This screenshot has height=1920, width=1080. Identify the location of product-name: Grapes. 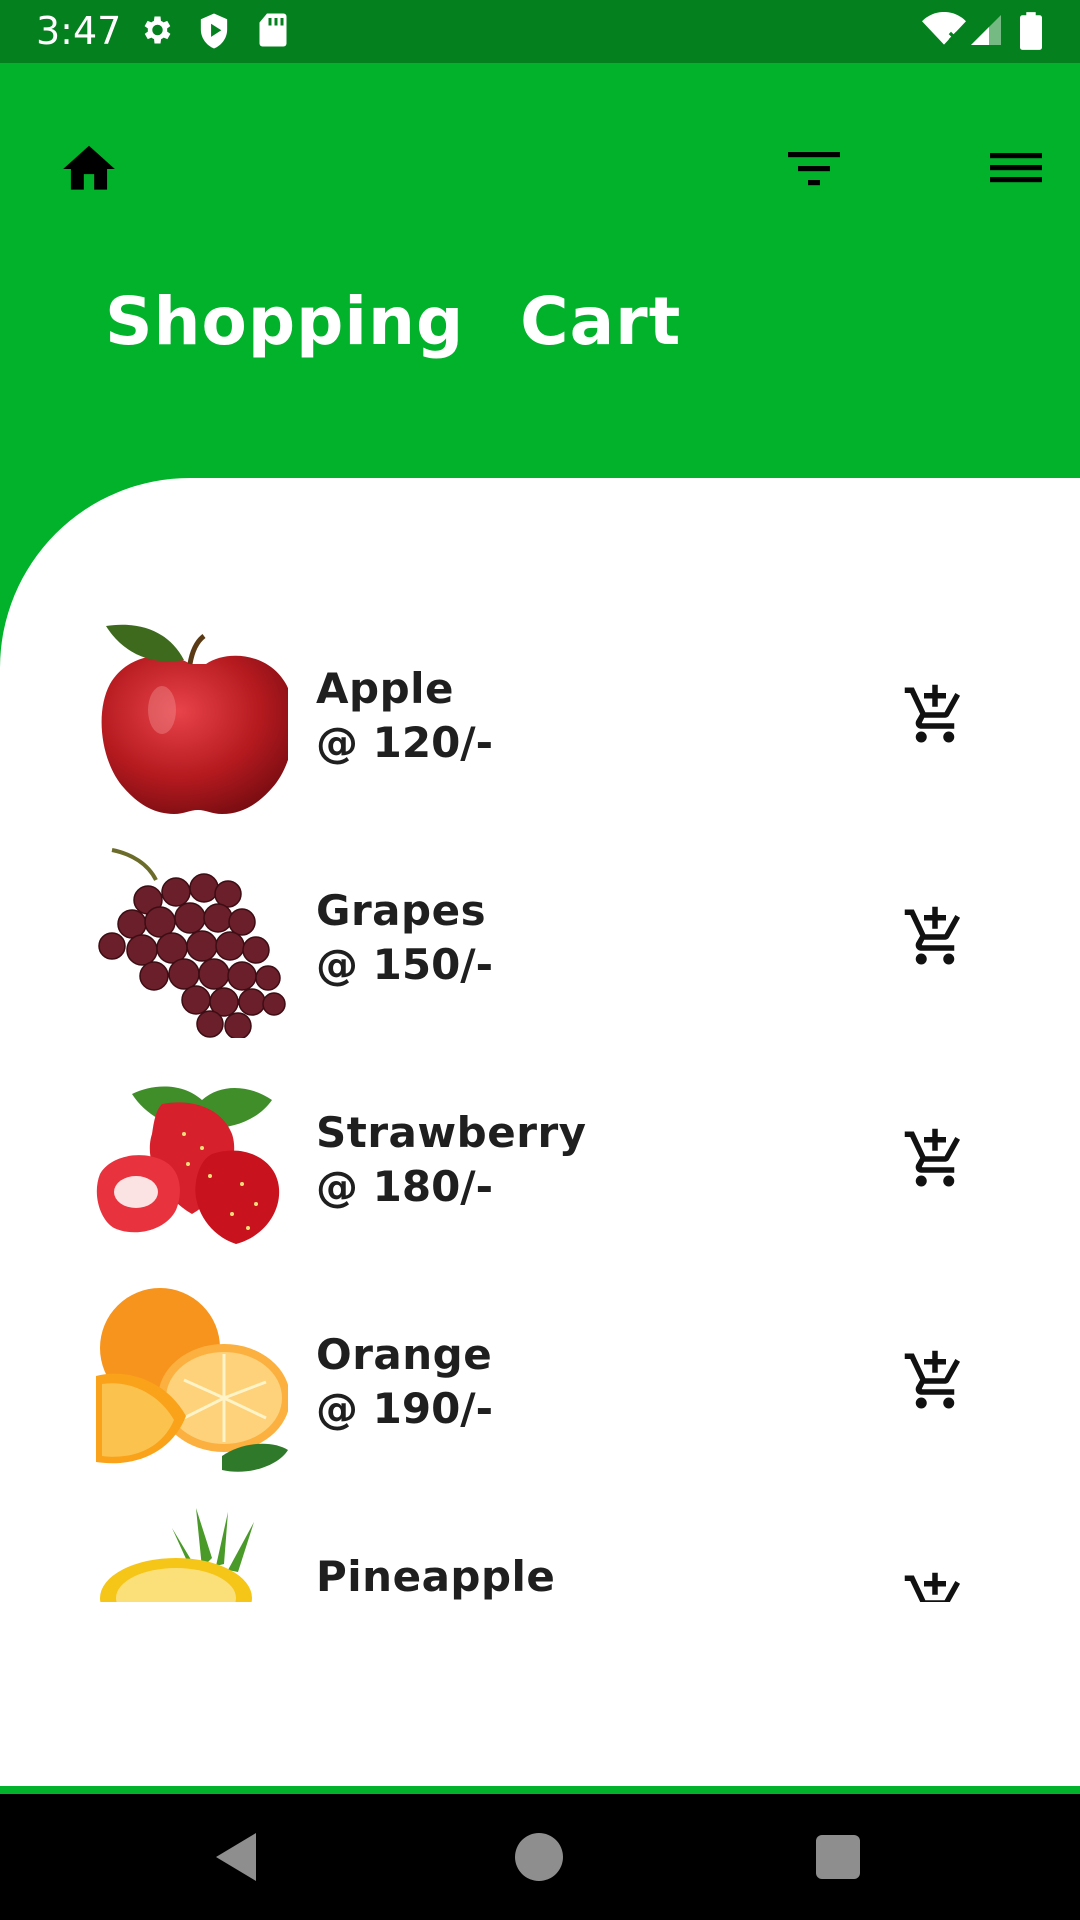
(401, 910).